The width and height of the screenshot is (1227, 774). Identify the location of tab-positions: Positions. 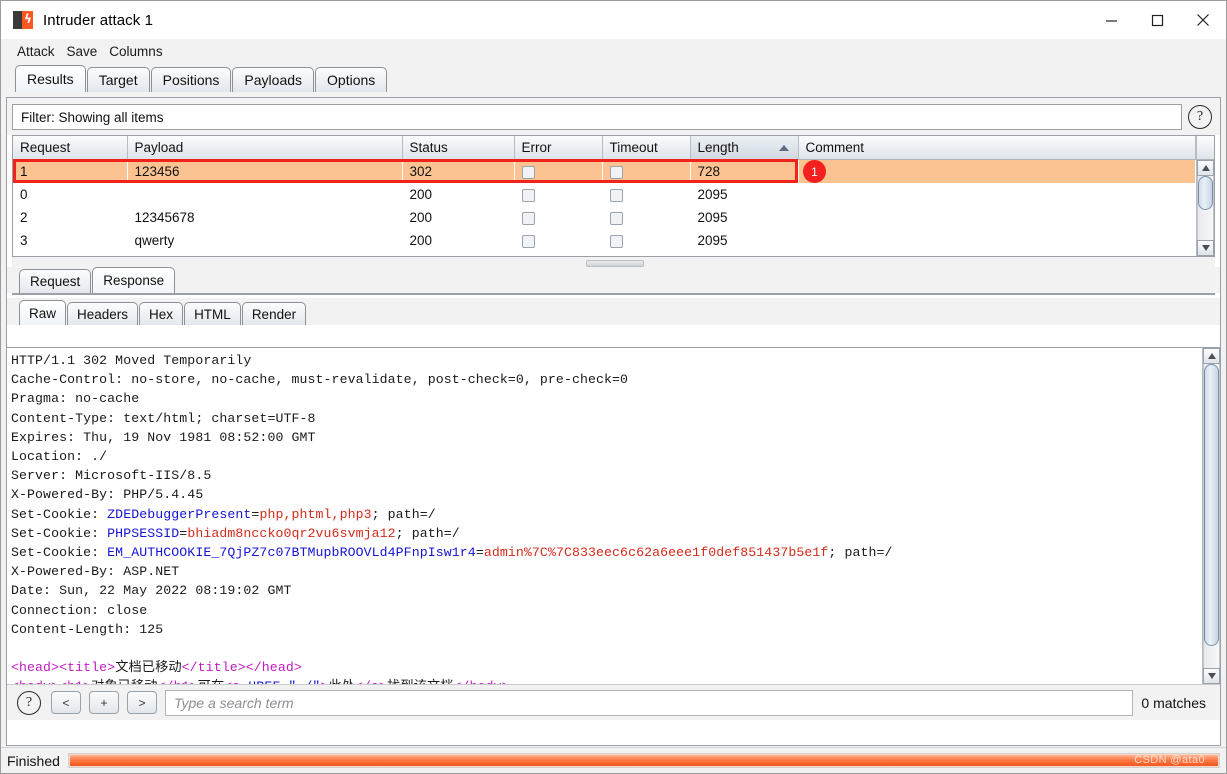
(191, 79).